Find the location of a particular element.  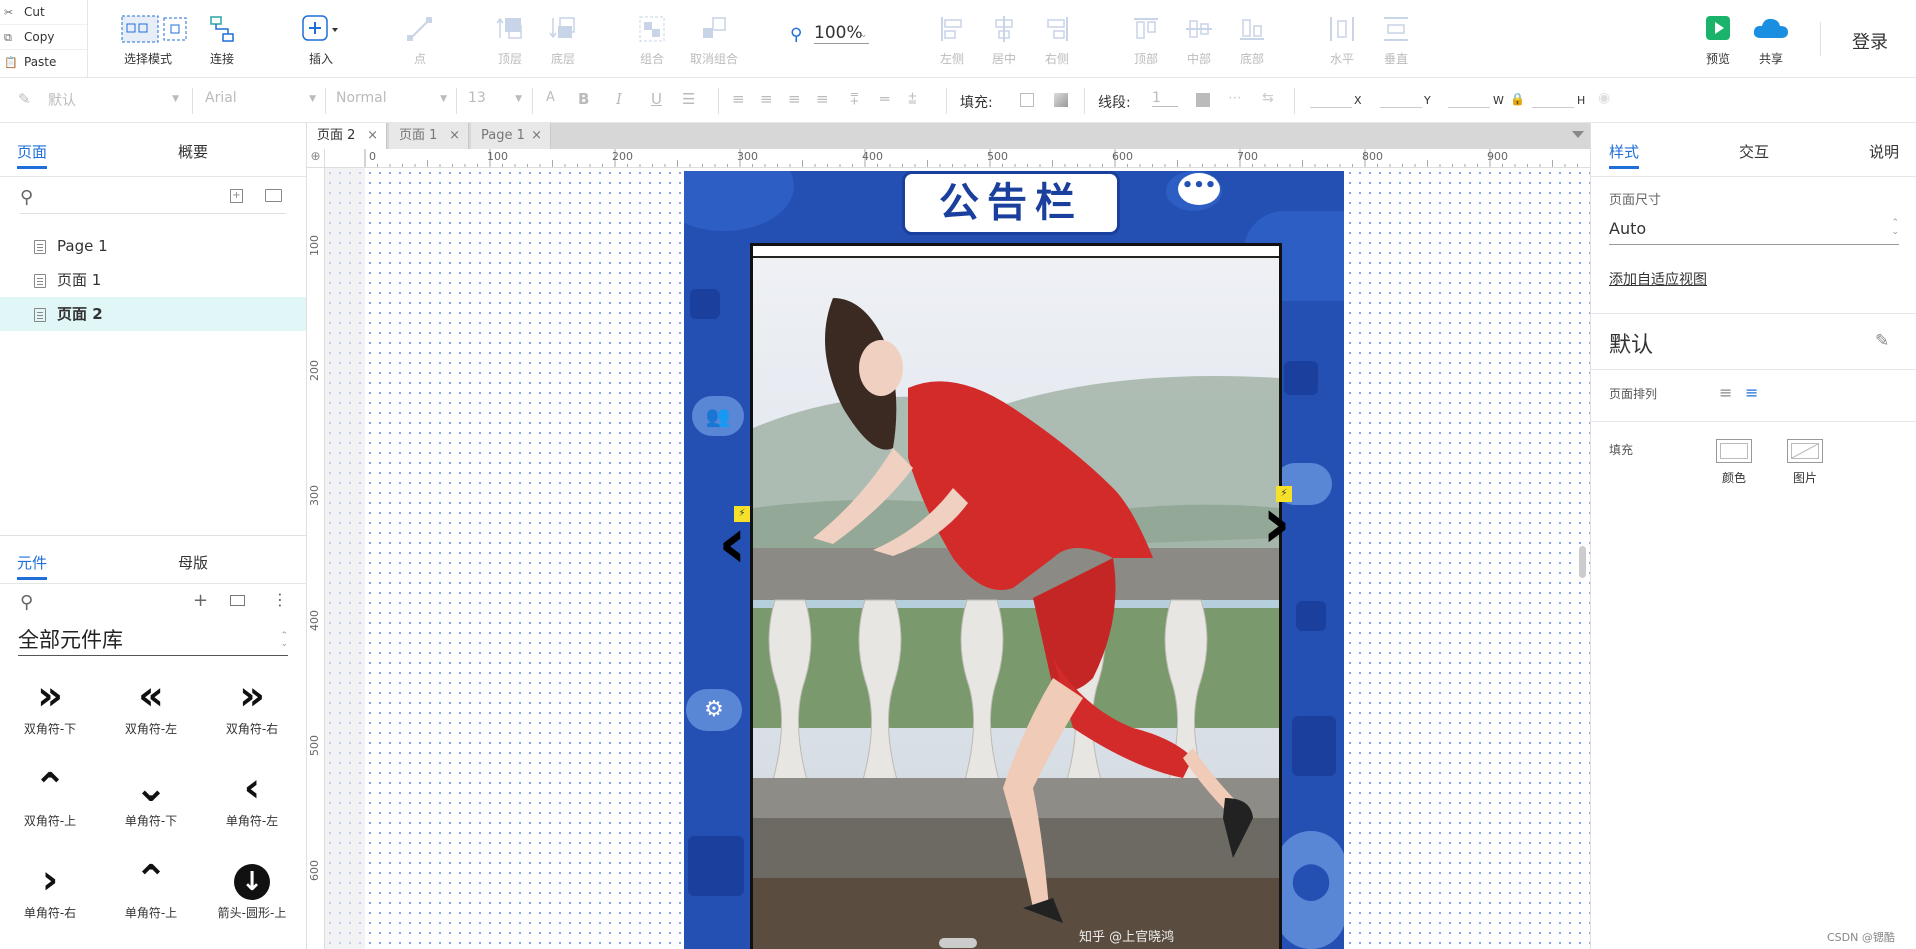

eye-icon: ◉ is located at coordinates (1604, 98).